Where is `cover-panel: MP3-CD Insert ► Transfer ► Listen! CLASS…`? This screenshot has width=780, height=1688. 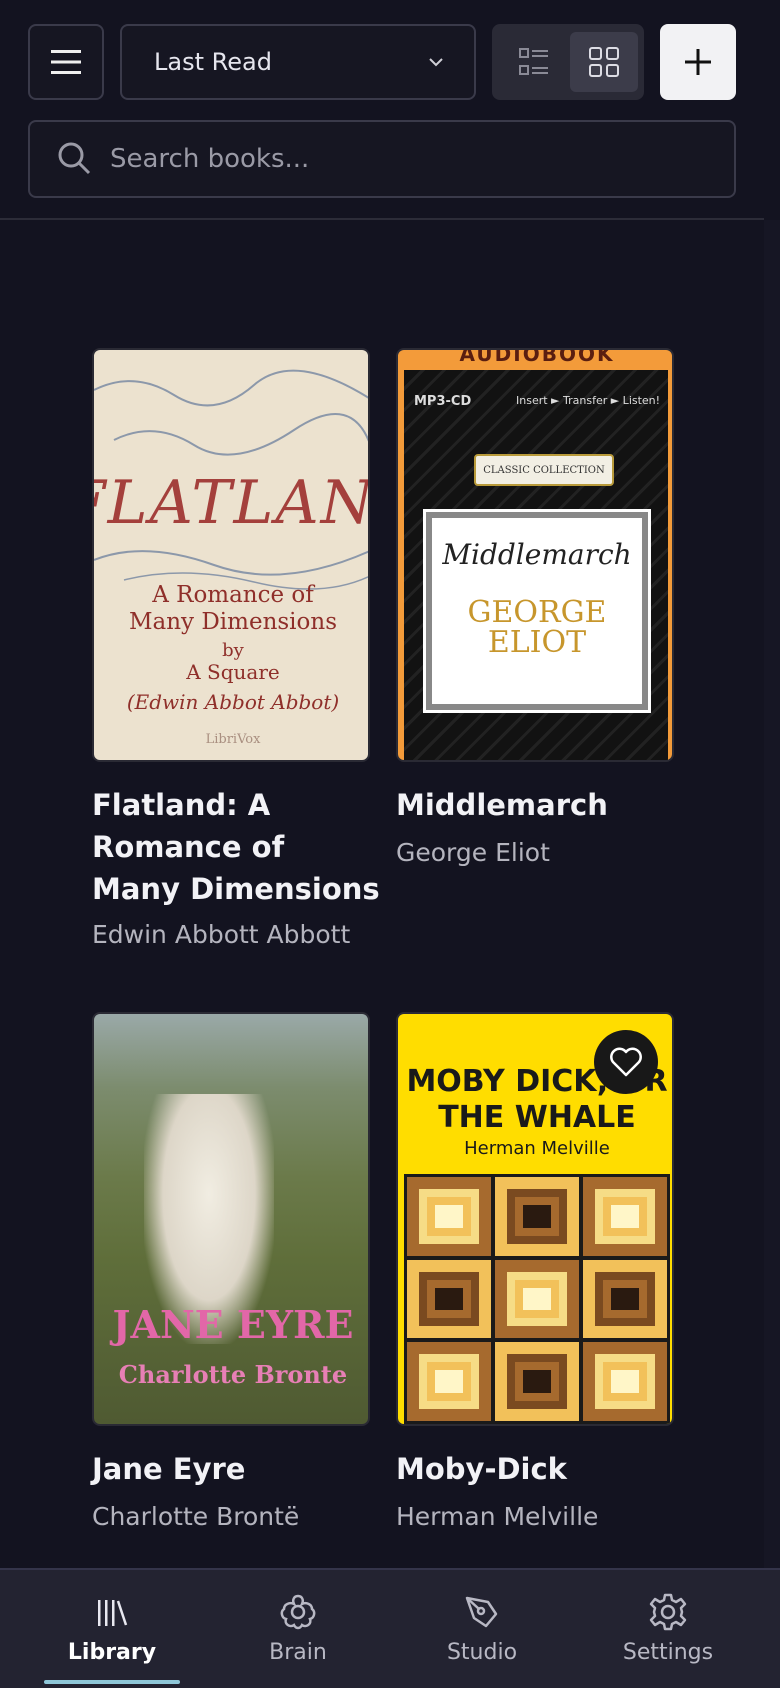
cover-panel: MP3-CD Insert ► Transfer ► Listen! CLASS… is located at coordinates (536, 565).